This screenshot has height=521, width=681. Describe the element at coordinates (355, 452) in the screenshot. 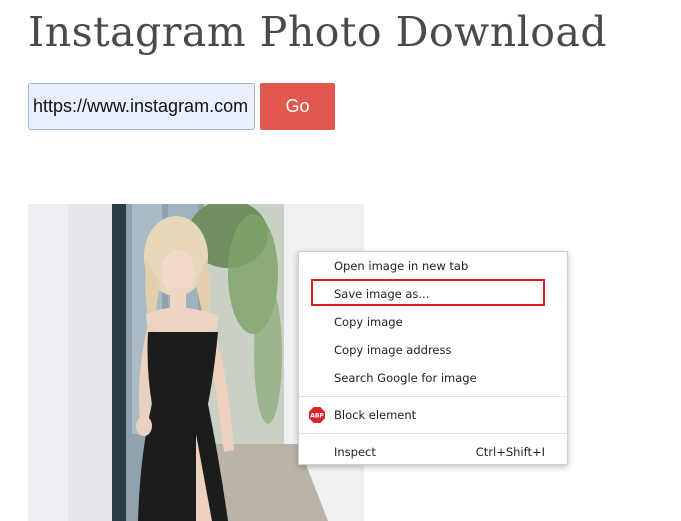

I see `menu-item-label: Inspect` at that location.